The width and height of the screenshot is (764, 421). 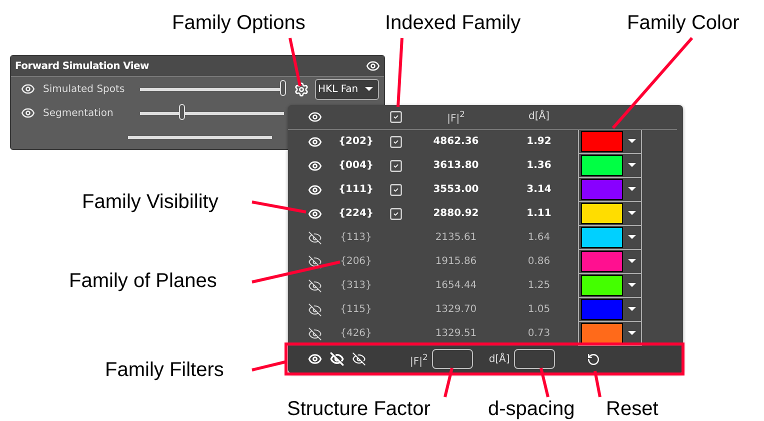 What do you see at coordinates (539, 262) in the screenshot?
I see `d-spacing-value: 0.86` at bounding box center [539, 262].